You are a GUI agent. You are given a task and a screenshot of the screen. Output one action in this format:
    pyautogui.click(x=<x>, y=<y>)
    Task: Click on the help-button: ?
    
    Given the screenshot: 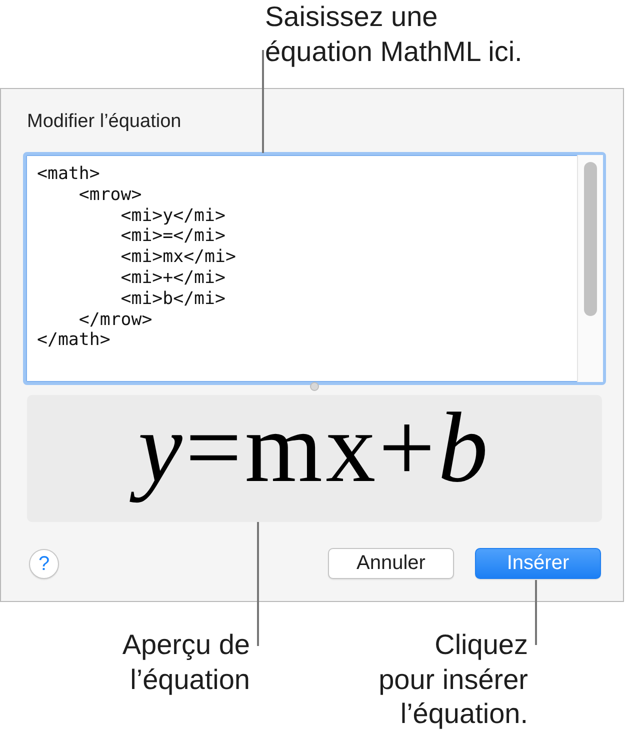 What is the action you would take?
    pyautogui.click(x=44, y=563)
    